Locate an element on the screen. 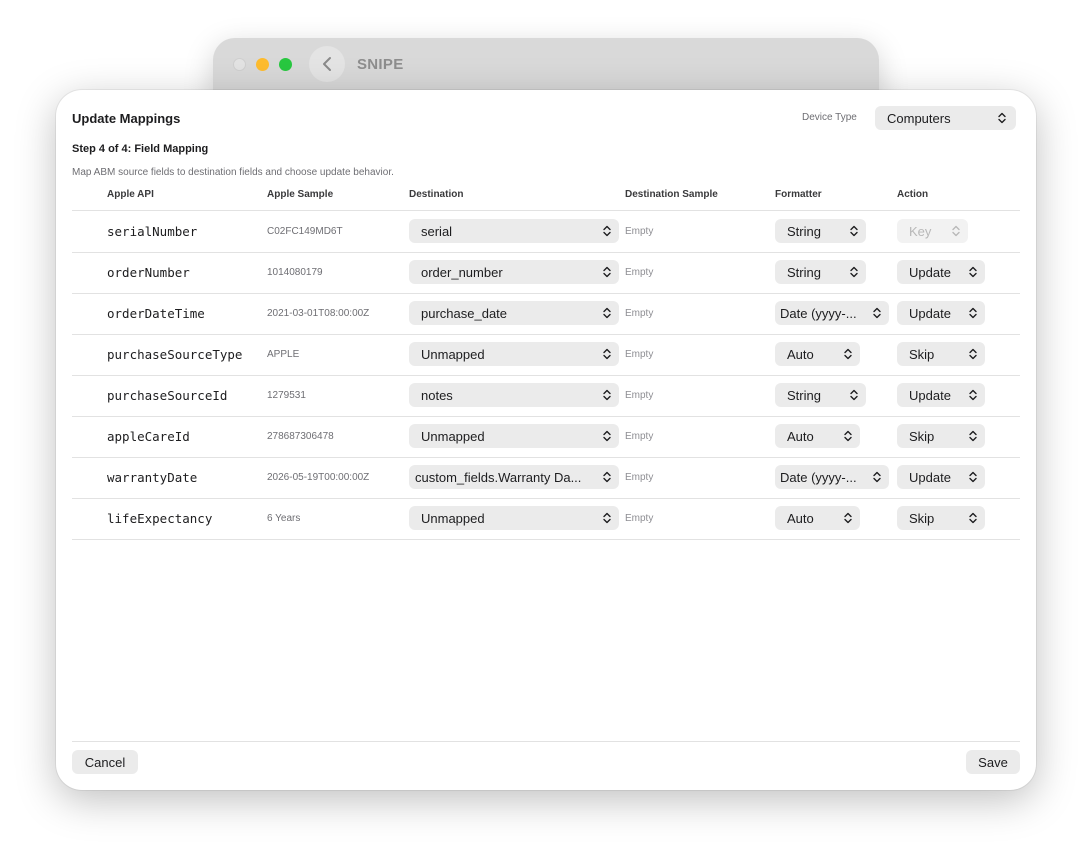 This screenshot has width=1092, height=864. apple-sample-value: C02FC149MD6T is located at coordinates (305, 231).